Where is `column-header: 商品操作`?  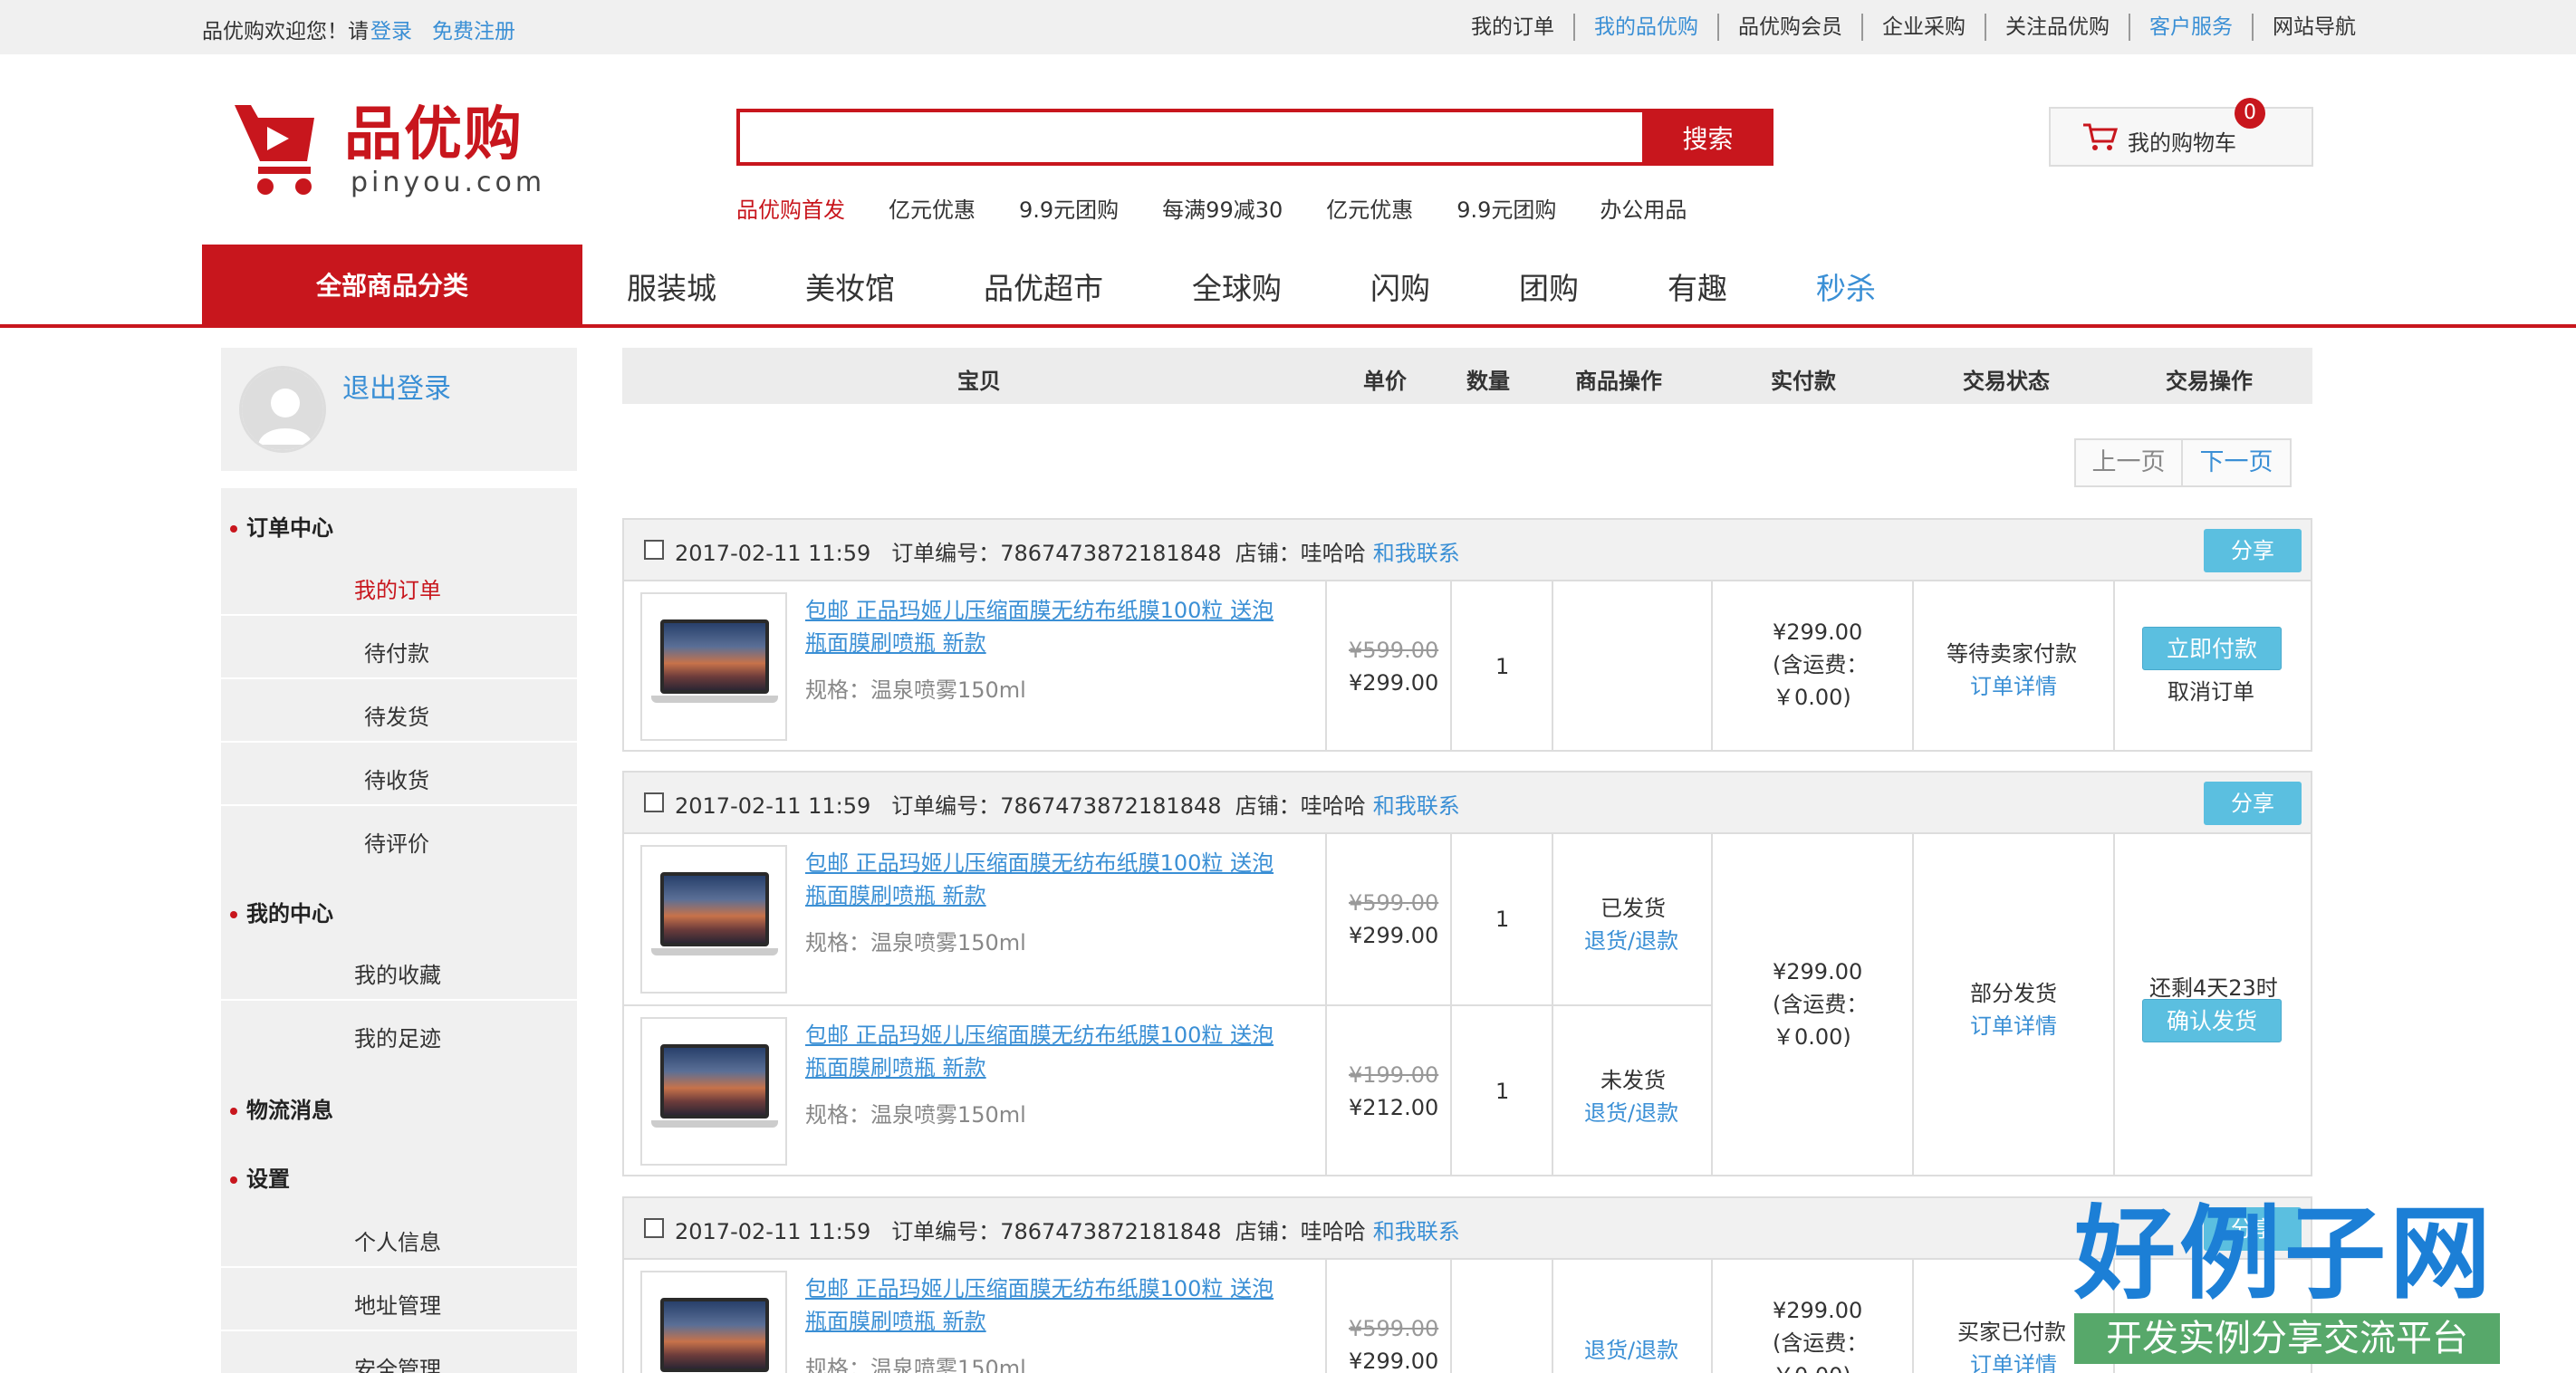 column-header: 商品操作 is located at coordinates (1618, 381).